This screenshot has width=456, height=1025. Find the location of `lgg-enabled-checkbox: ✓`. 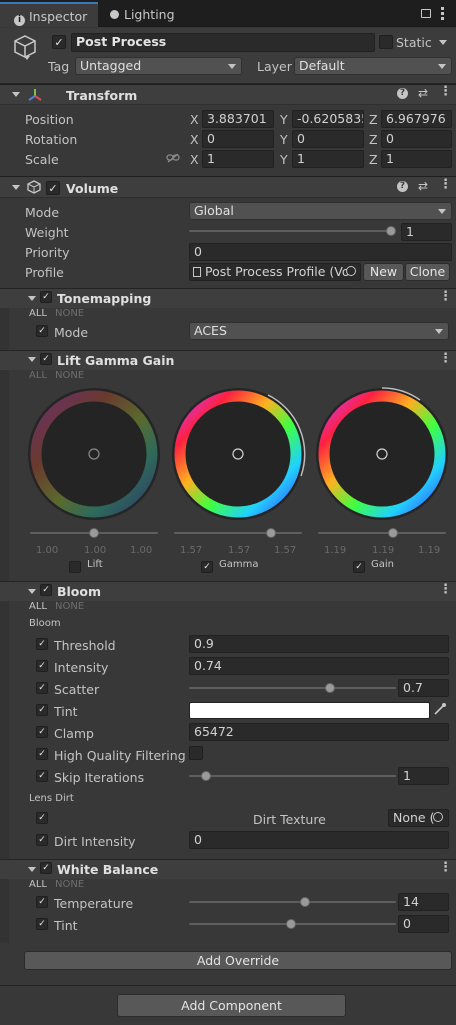

lgg-enabled-checkbox: ✓ is located at coordinates (46, 359).